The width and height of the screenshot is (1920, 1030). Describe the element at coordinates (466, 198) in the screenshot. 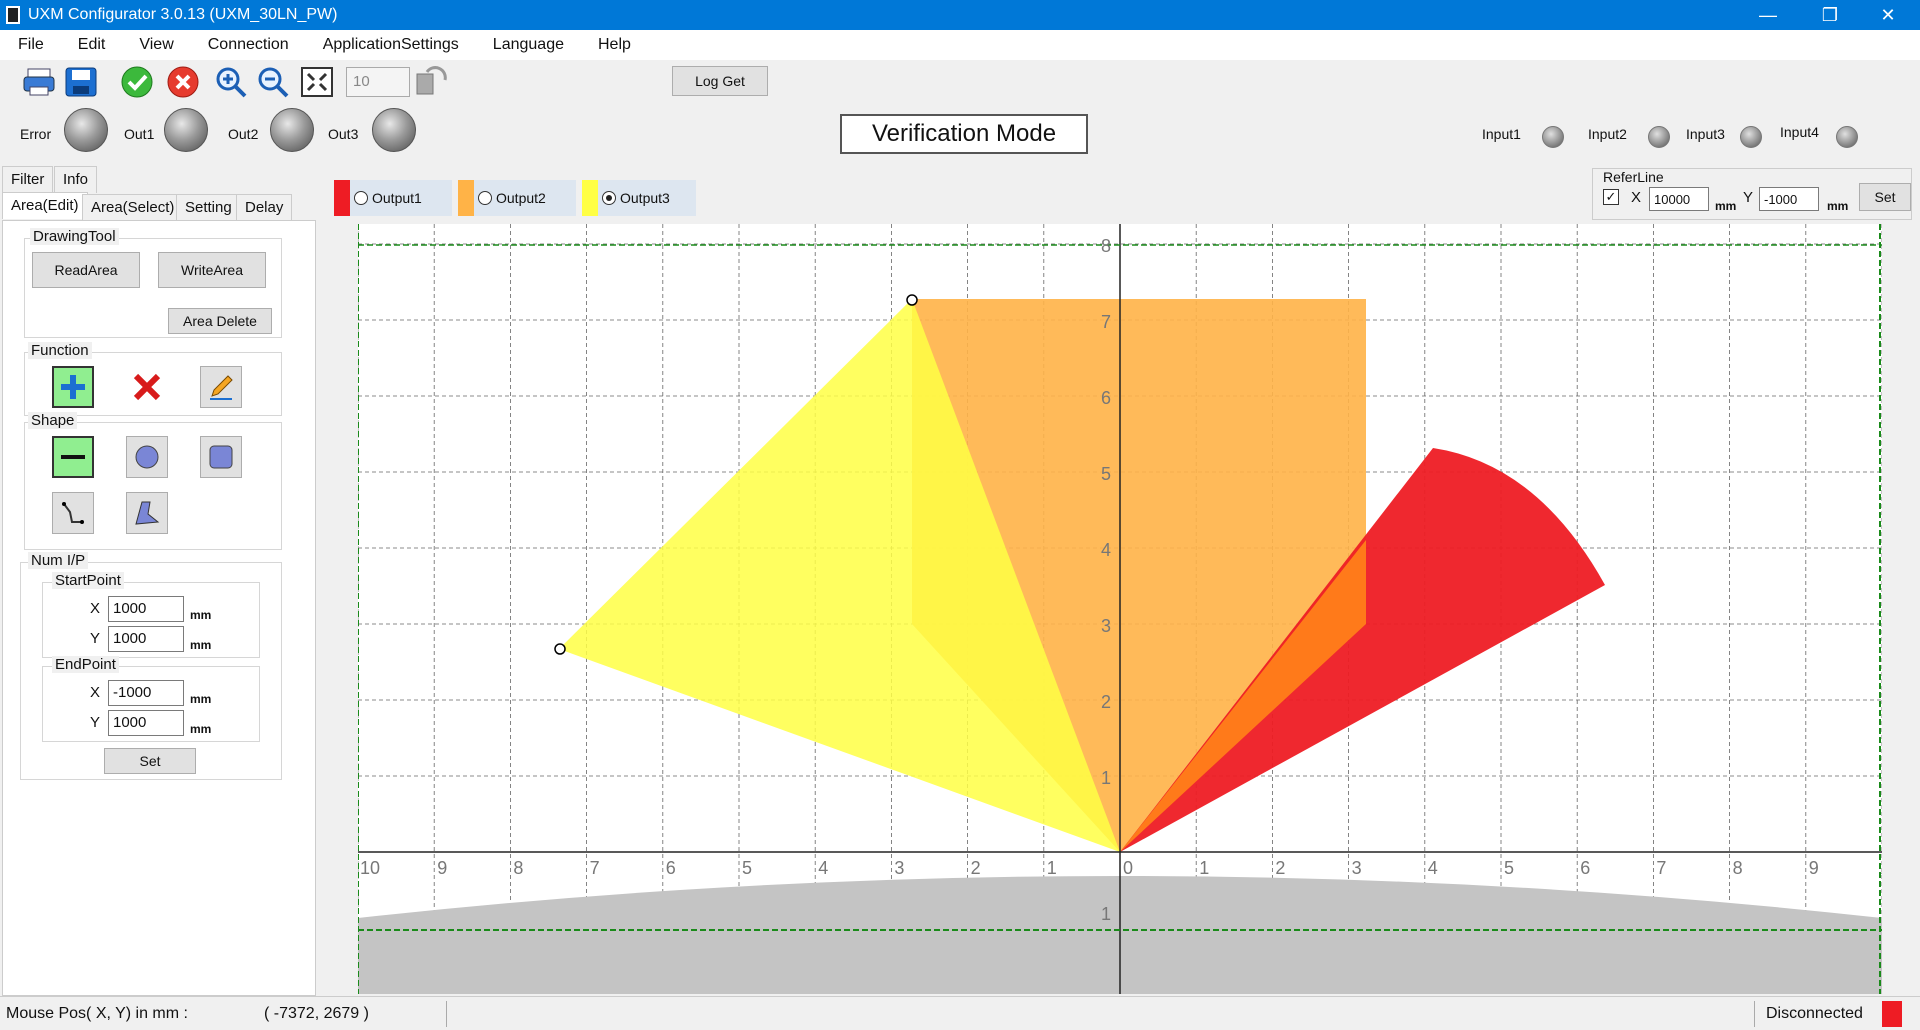

I see `output2-swatch` at that location.